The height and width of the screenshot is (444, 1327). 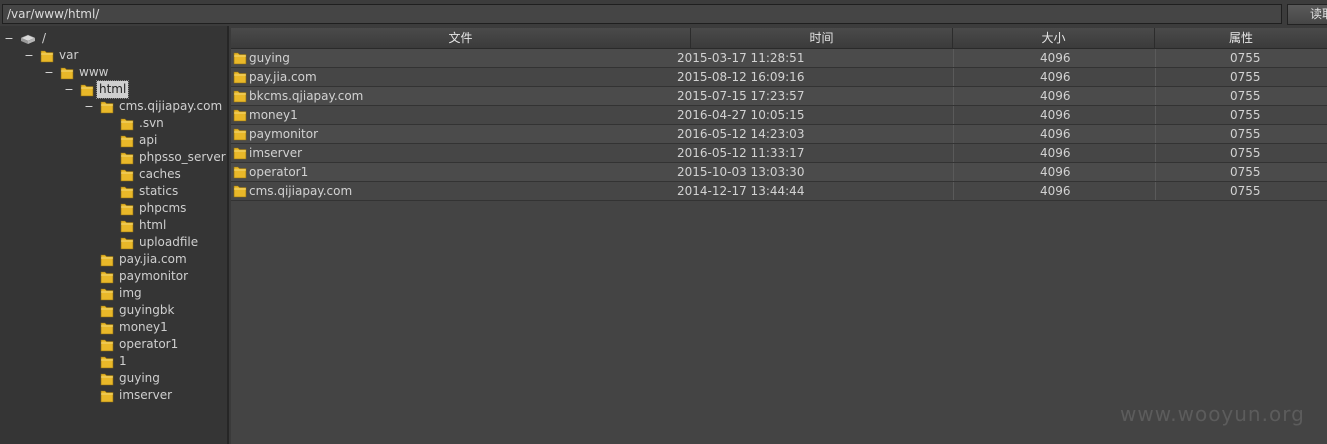 I want to click on file-row: paymonitor 2016-05-12 14:23:03 4096 0755, so click(x=779, y=134).